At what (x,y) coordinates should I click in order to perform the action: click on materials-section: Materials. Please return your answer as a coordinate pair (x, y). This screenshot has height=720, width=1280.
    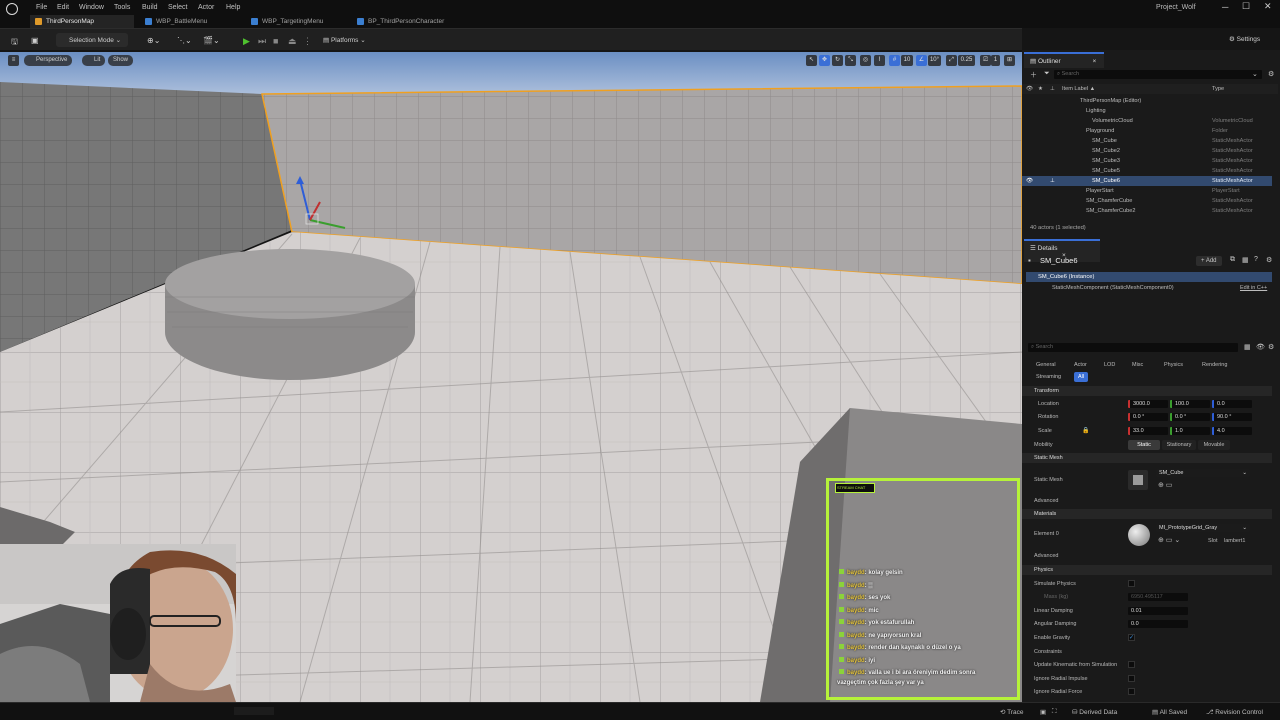
    Looking at the image, I should click on (1147, 514).